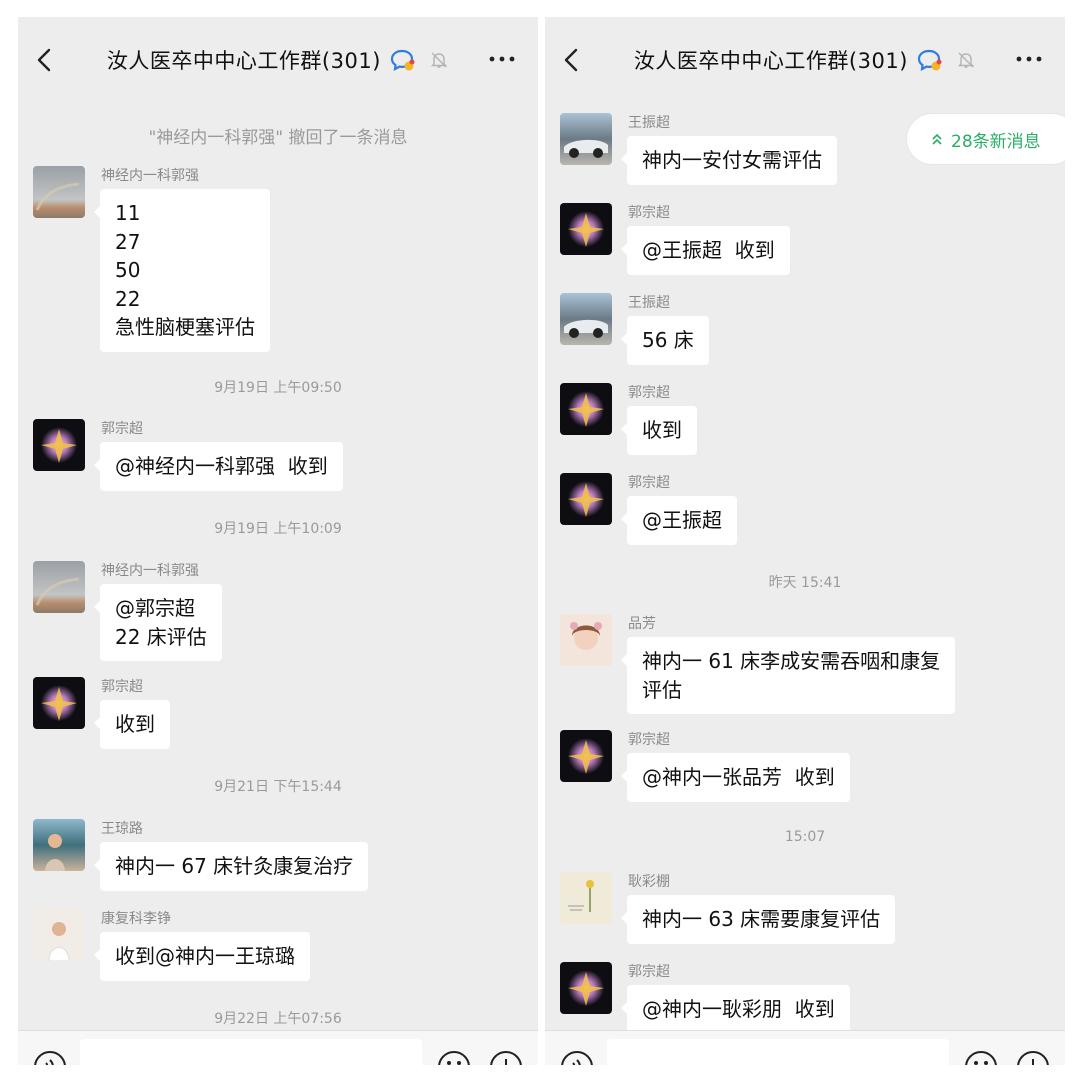 The height and width of the screenshot is (1080, 1080). I want to click on new-messages-pill: 28条新消息, so click(986, 139).